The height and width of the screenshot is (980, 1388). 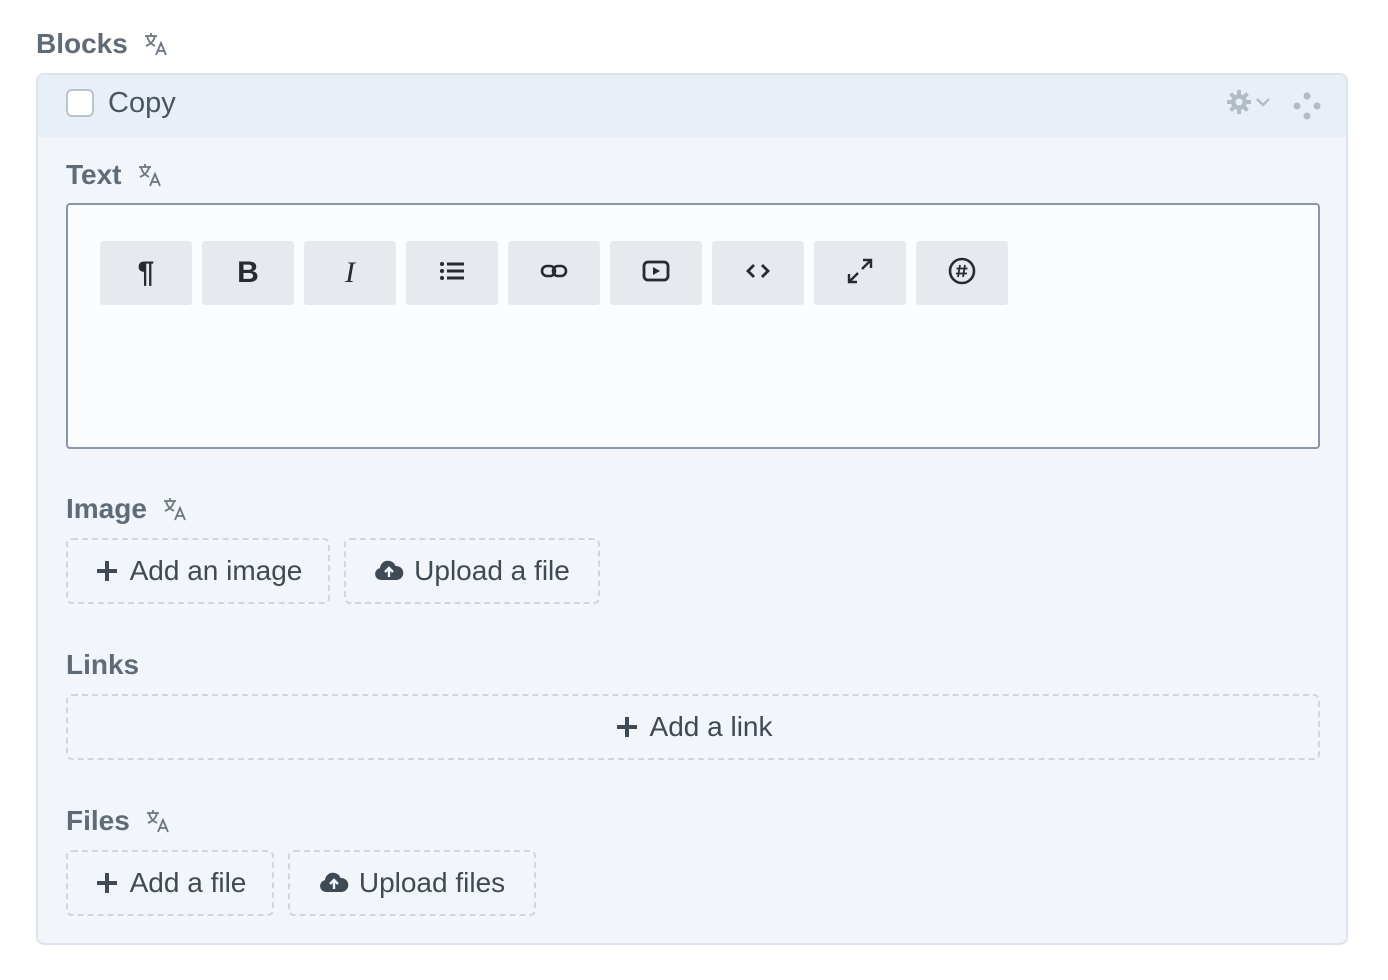 What do you see at coordinates (82, 43) in the screenshot?
I see `blocks-label-text: Blocks` at bounding box center [82, 43].